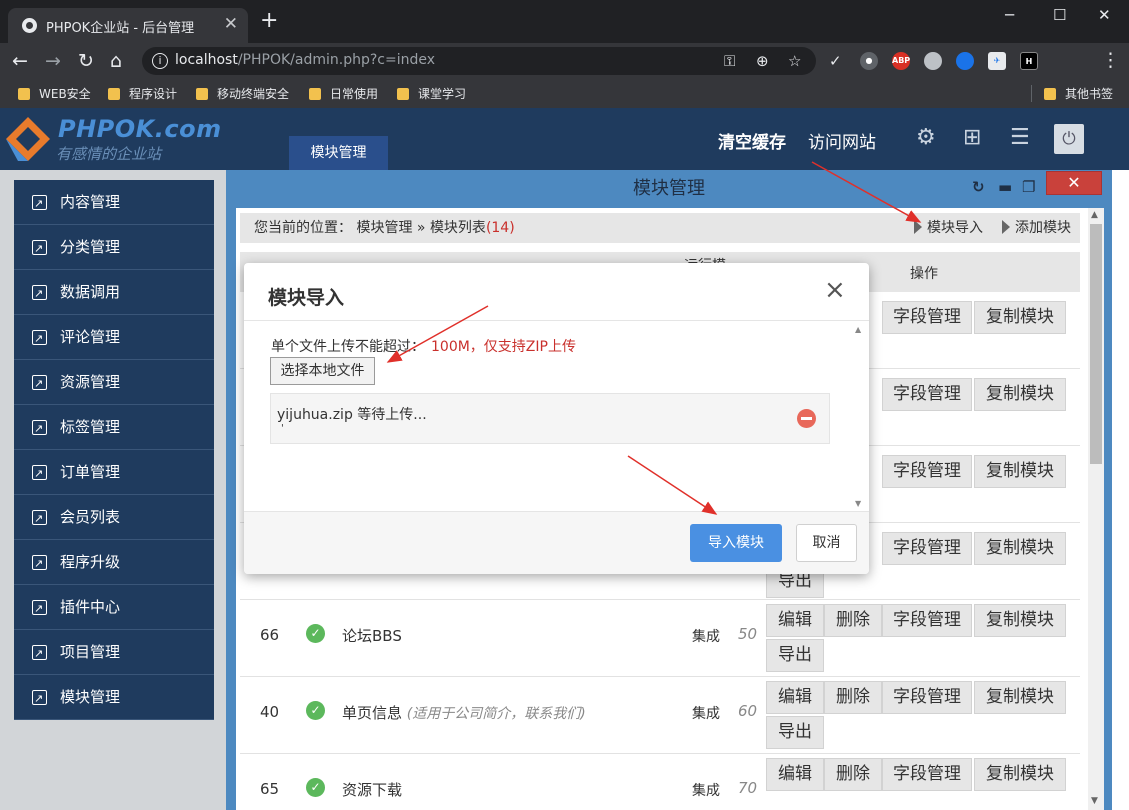 This screenshot has height=810, width=1129. I want to click on power-icon: ⏻, so click(1069, 139).